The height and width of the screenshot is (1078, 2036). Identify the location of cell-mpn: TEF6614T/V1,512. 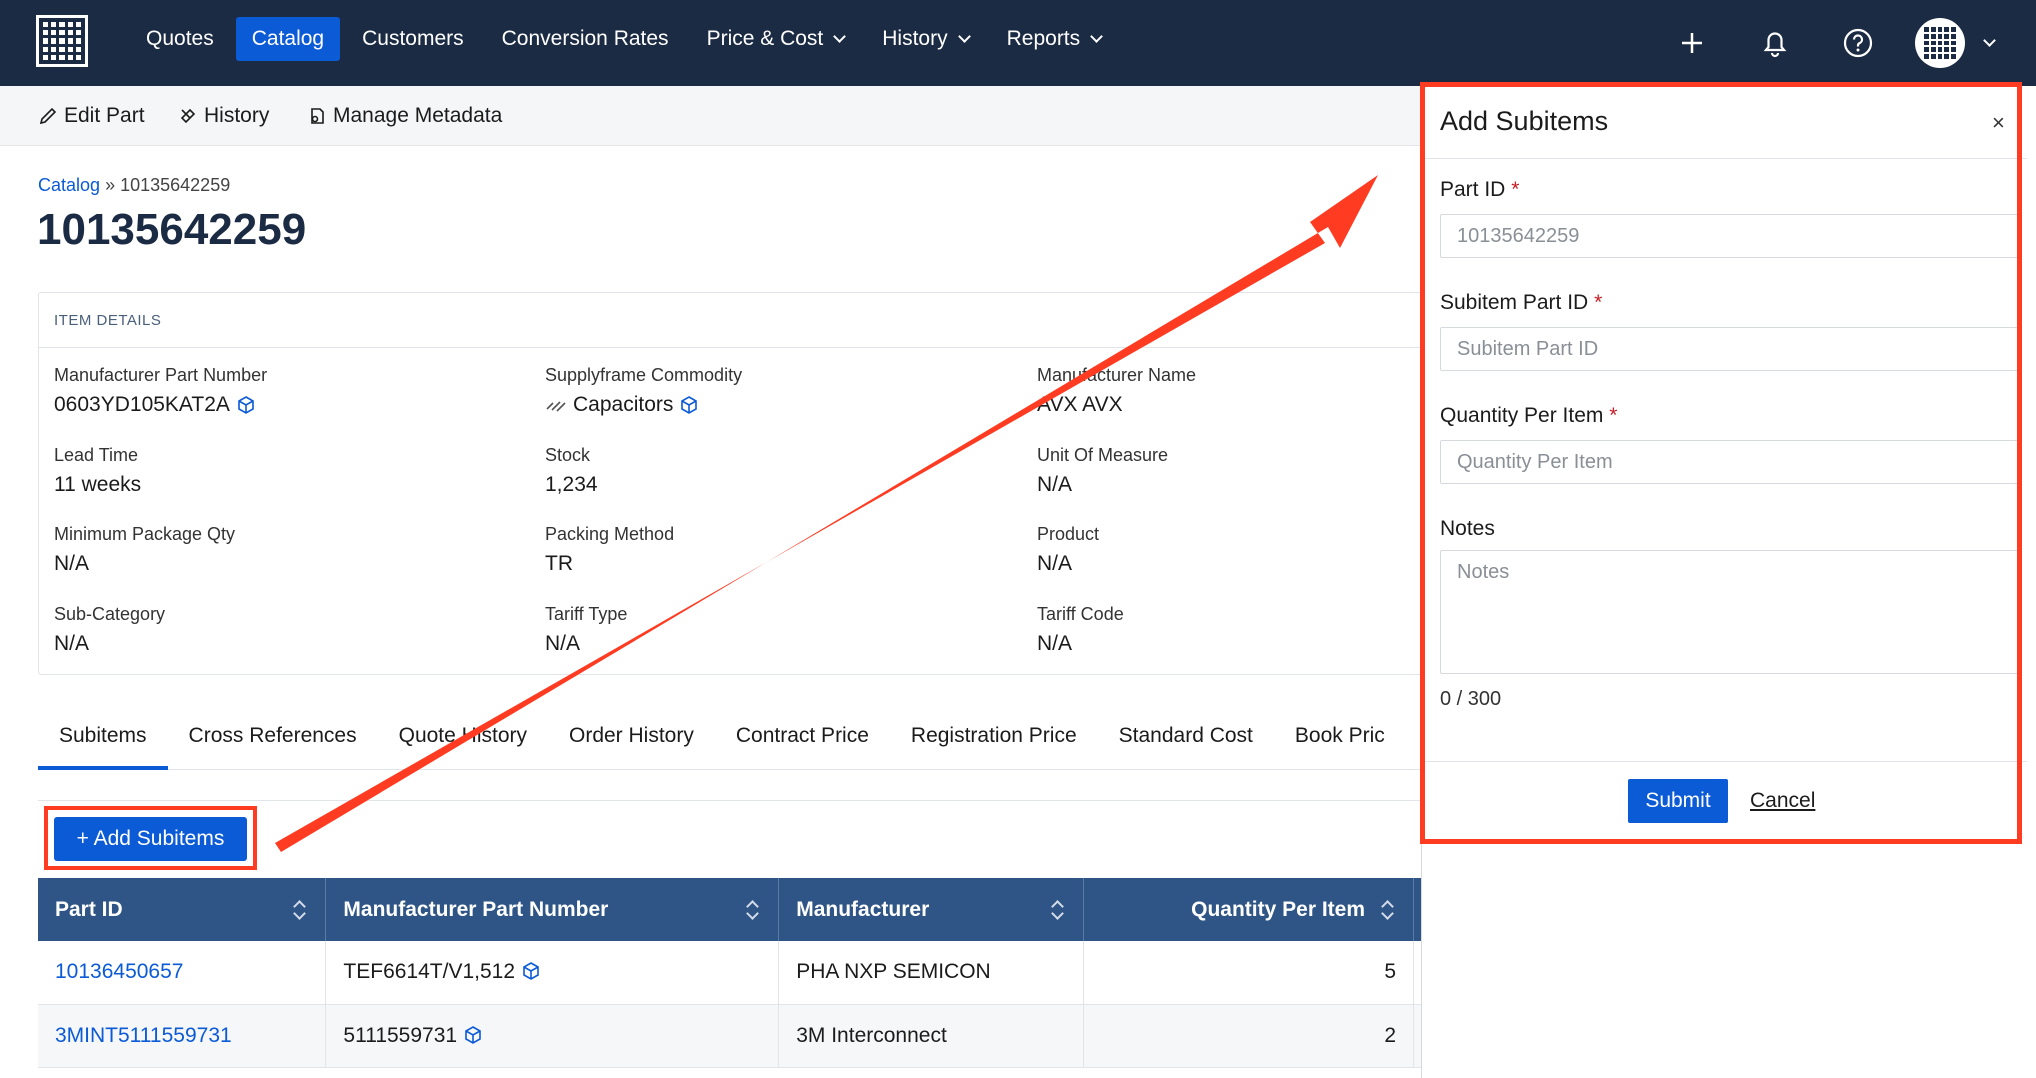
(552, 973).